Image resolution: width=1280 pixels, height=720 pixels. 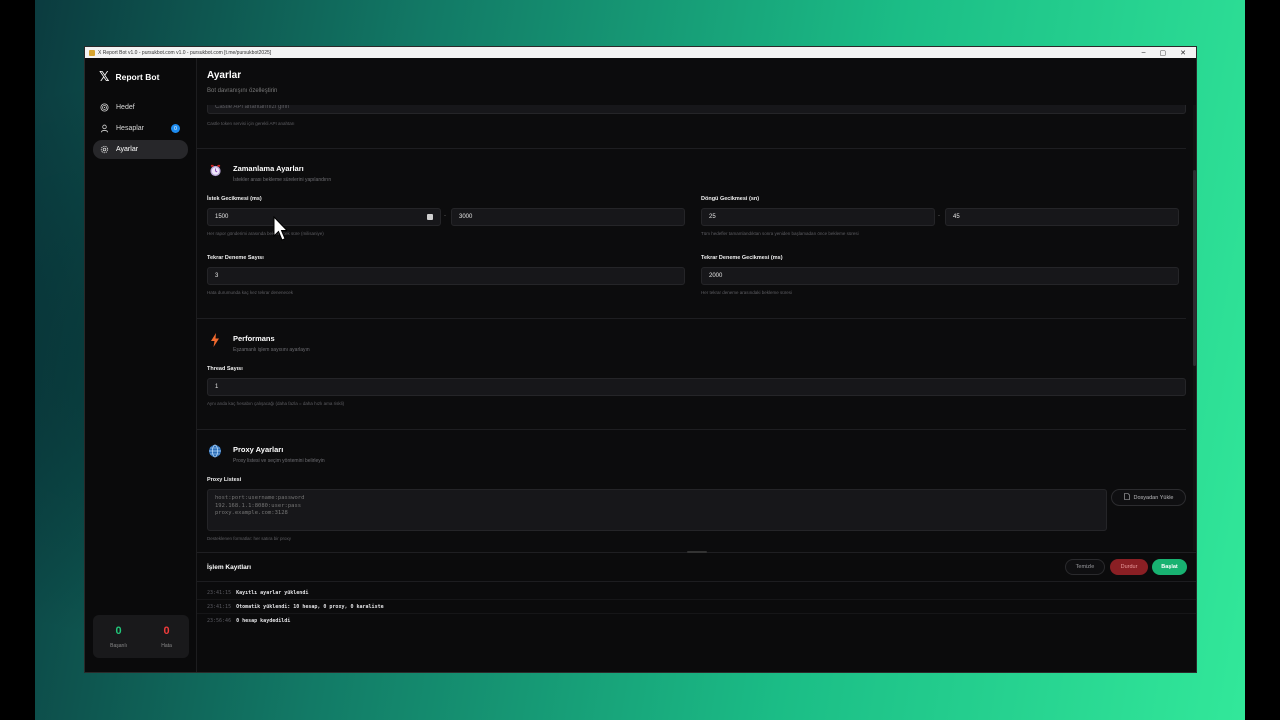 What do you see at coordinates (125, 107) in the screenshot?
I see `sidebar-item-label: Hedef` at bounding box center [125, 107].